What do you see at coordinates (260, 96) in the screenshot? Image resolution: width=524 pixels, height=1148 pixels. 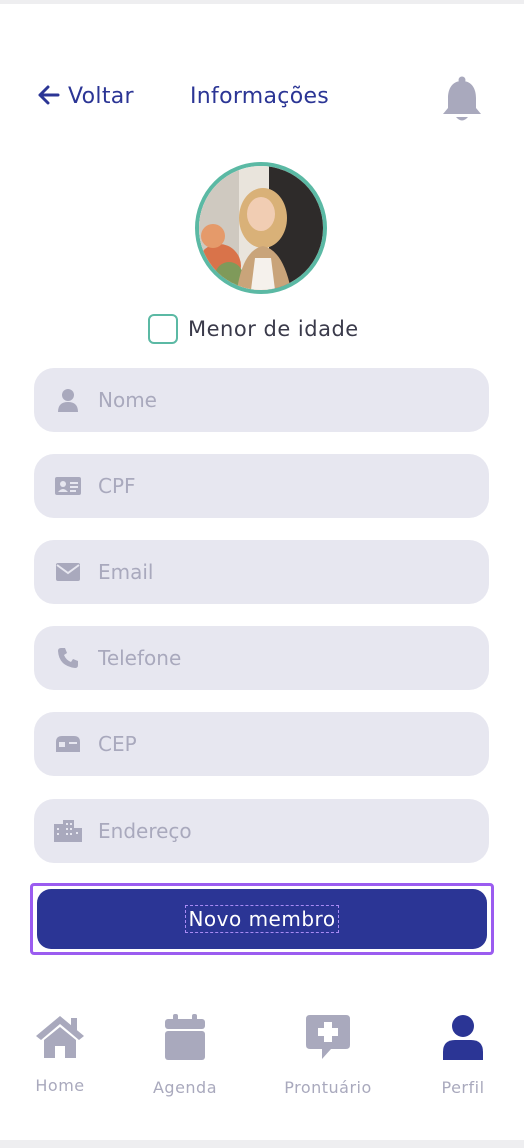 I see `page-title: Informações` at bounding box center [260, 96].